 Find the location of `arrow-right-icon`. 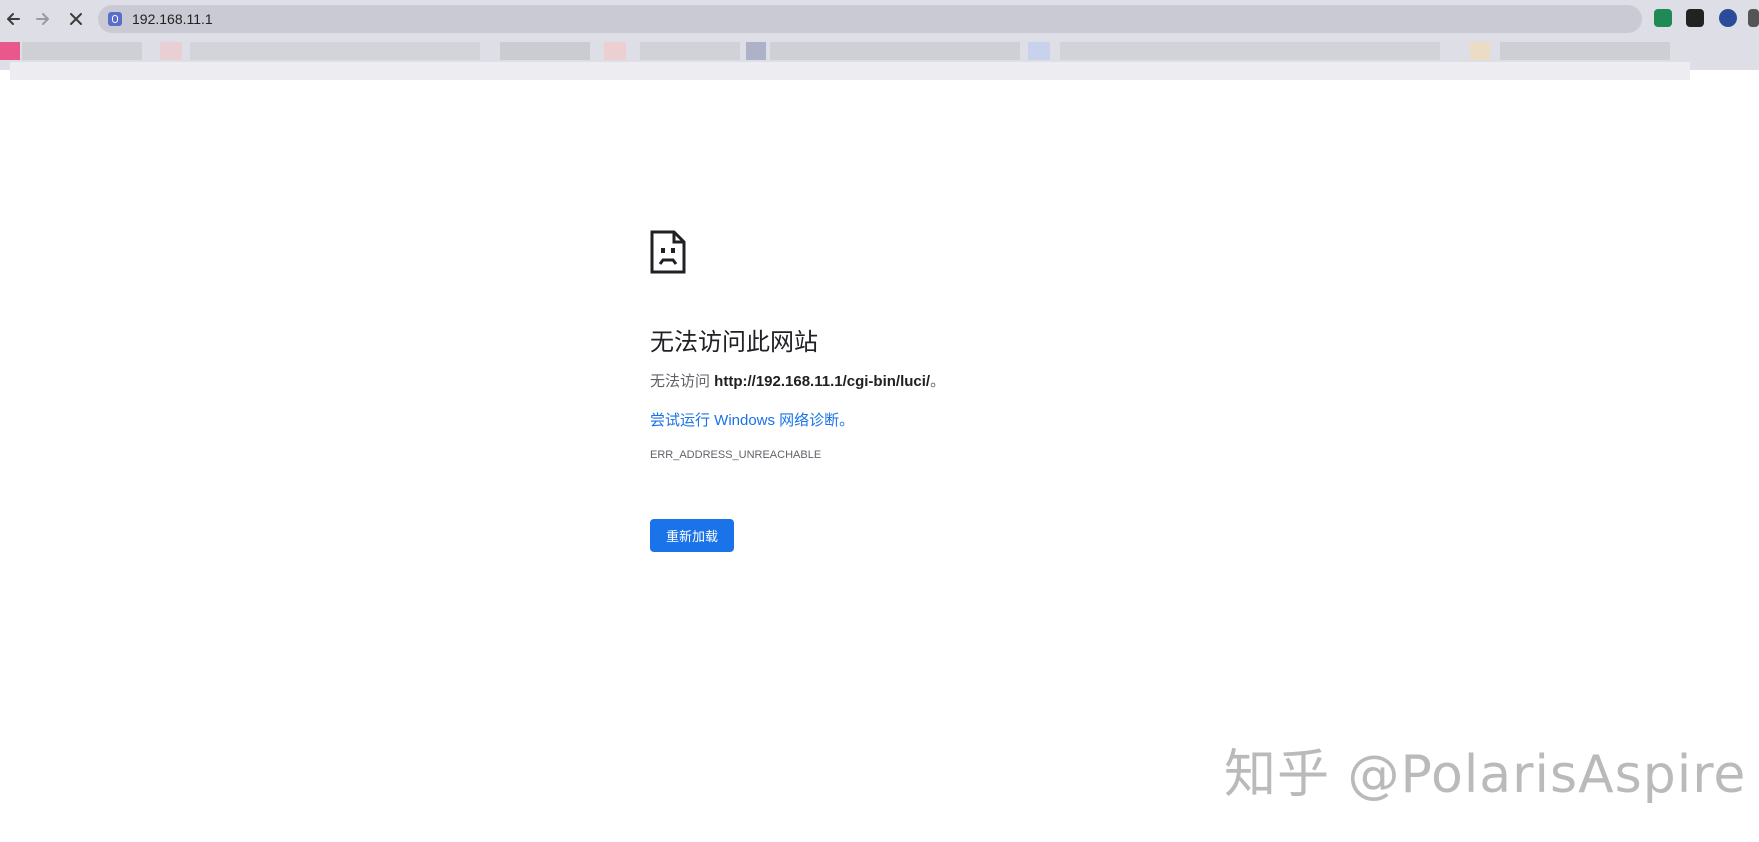

arrow-right-icon is located at coordinates (42, 19).